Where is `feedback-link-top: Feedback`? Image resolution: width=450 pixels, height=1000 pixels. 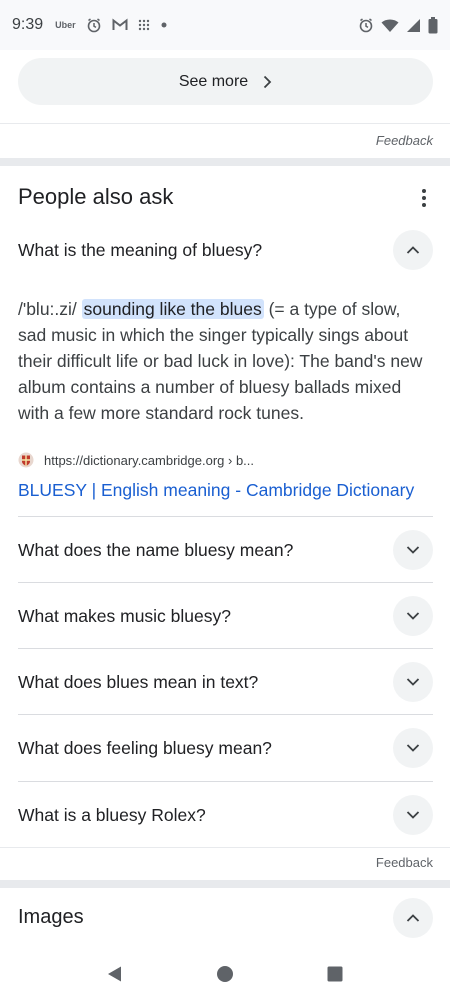
feedback-link-top: Feedback is located at coordinates (404, 140).